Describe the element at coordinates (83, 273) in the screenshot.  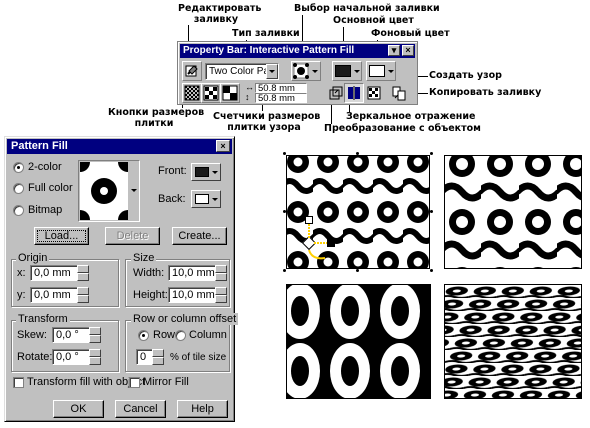
I see `origin-x-spinner` at that location.